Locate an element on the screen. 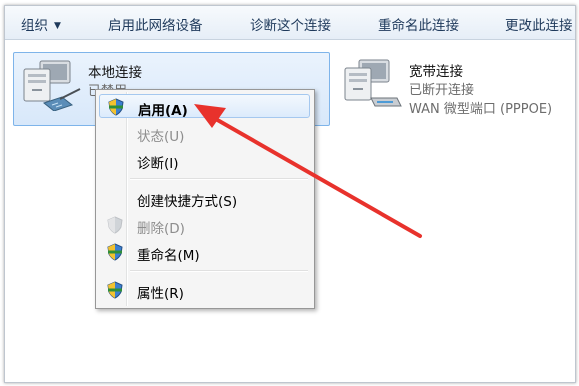 The image size is (579, 386). menu-item-create-shortcut: 创建快捷方式(S) is located at coordinates (204, 198).